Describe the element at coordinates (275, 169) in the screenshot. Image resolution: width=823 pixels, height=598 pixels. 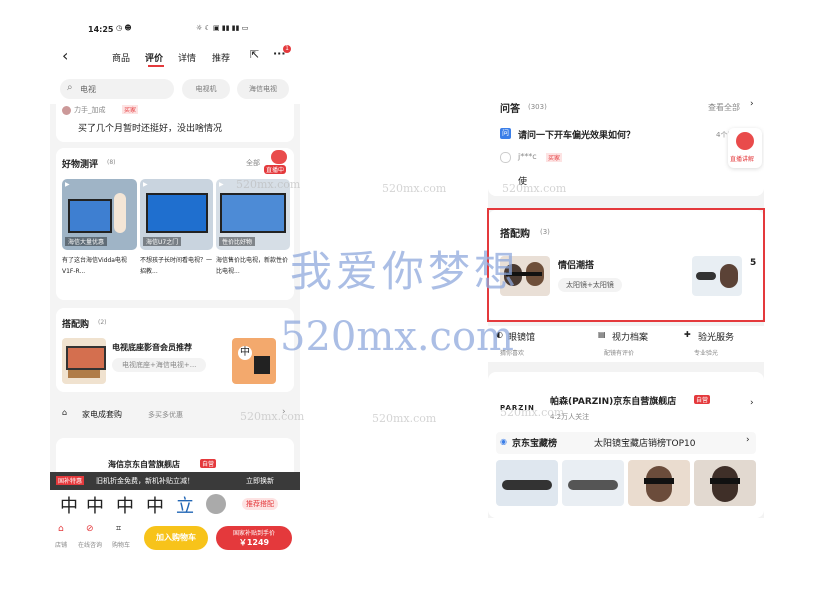
I see `live-label: 直播中` at that location.